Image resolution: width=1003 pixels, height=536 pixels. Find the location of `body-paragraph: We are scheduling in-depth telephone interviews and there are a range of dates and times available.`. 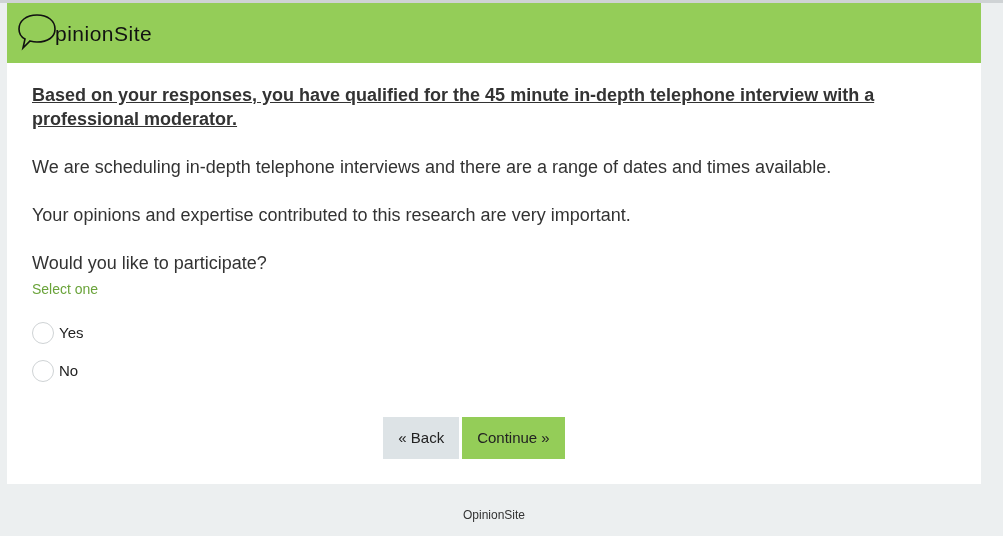

body-paragraph: We are scheduling in-depth telephone interviews and there are a range of dates and times available. is located at coordinates (432, 167).